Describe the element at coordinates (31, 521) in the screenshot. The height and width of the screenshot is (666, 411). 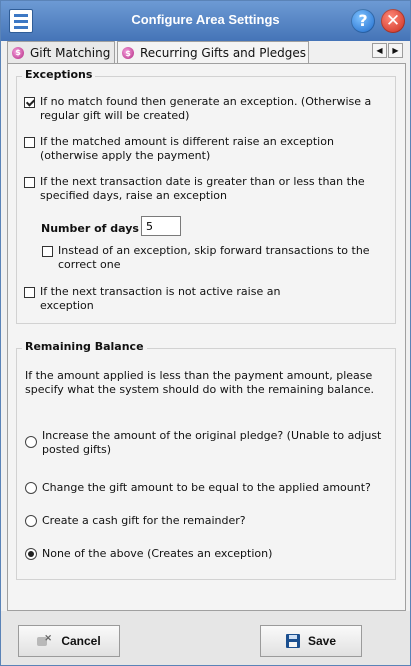
I see `cash-gift-radio` at that location.